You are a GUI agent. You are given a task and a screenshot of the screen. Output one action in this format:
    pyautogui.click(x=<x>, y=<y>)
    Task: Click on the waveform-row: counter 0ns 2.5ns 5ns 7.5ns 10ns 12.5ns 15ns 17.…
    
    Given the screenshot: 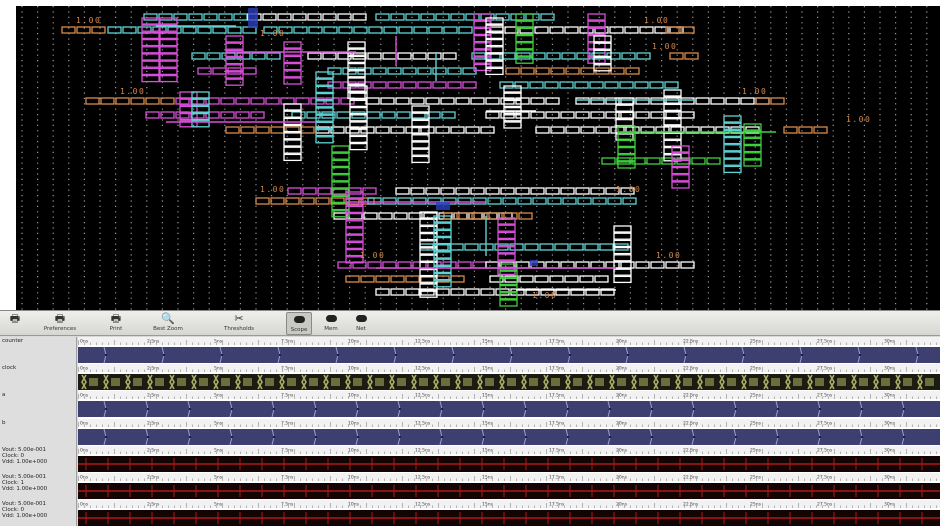 What is the action you would take?
    pyautogui.click(x=470, y=351)
    